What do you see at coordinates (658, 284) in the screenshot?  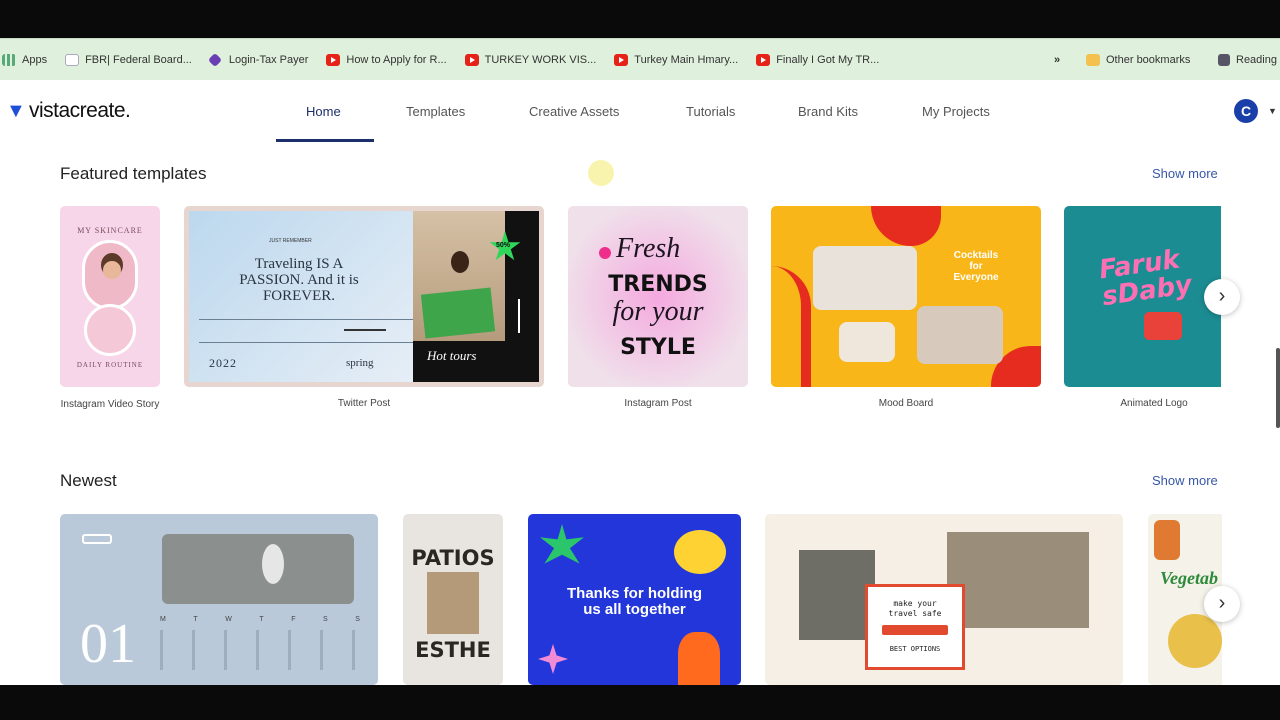 I see `trends-text: TRENDS` at bounding box center [658, 284].